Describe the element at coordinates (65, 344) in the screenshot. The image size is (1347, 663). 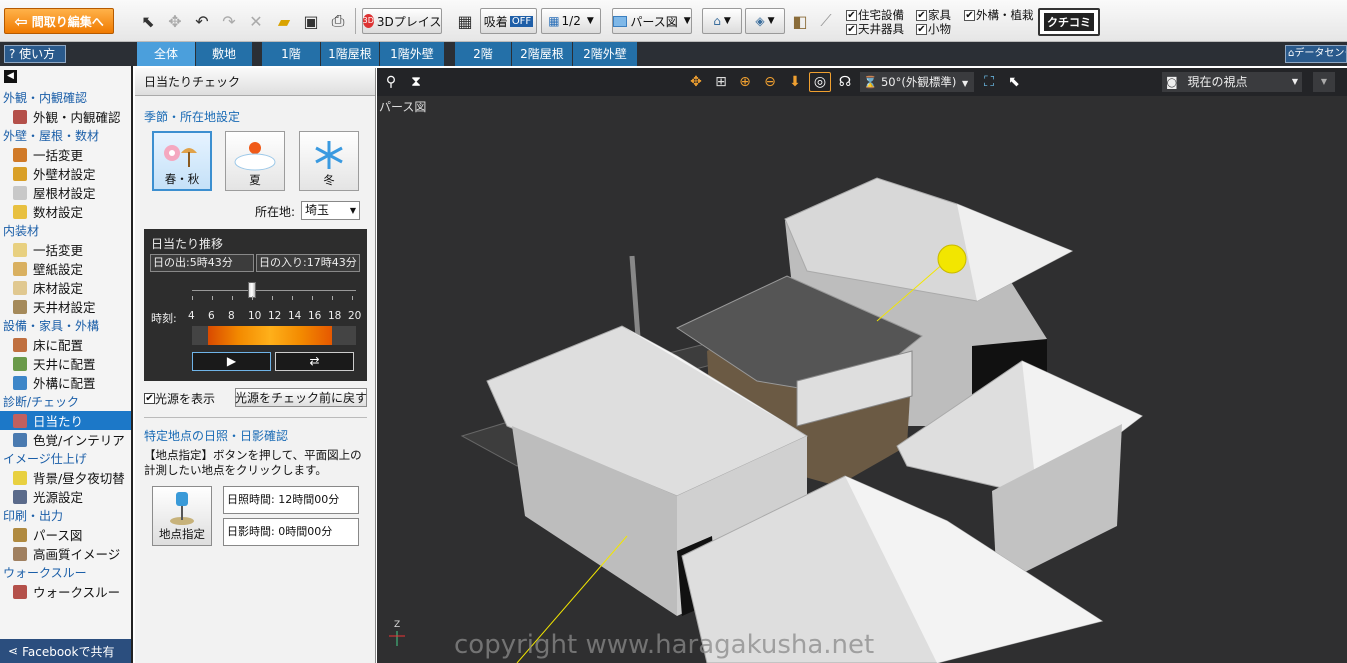
I see `nav-item: 床に配置` at that location.